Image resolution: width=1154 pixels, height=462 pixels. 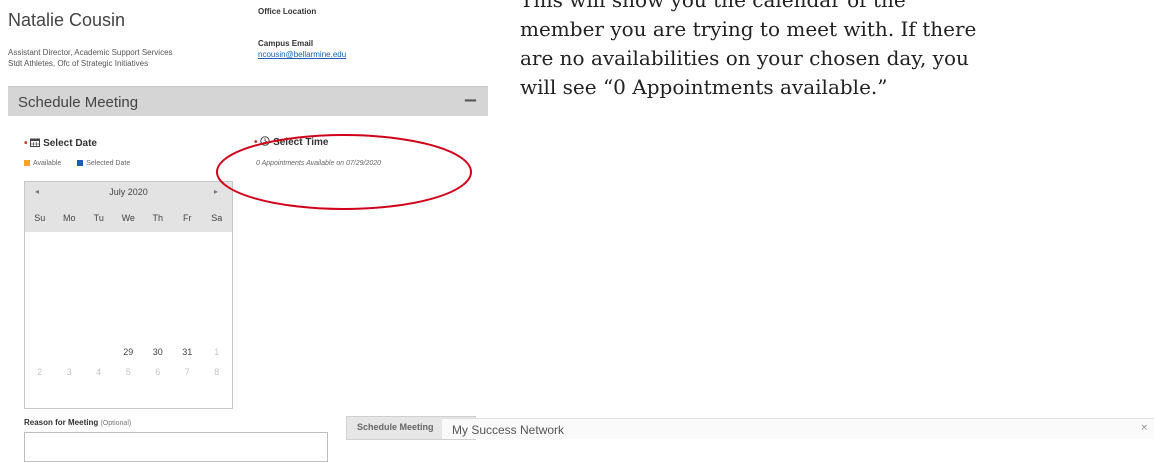 I want to click on selected-swatch, so click(x=80, y=163).